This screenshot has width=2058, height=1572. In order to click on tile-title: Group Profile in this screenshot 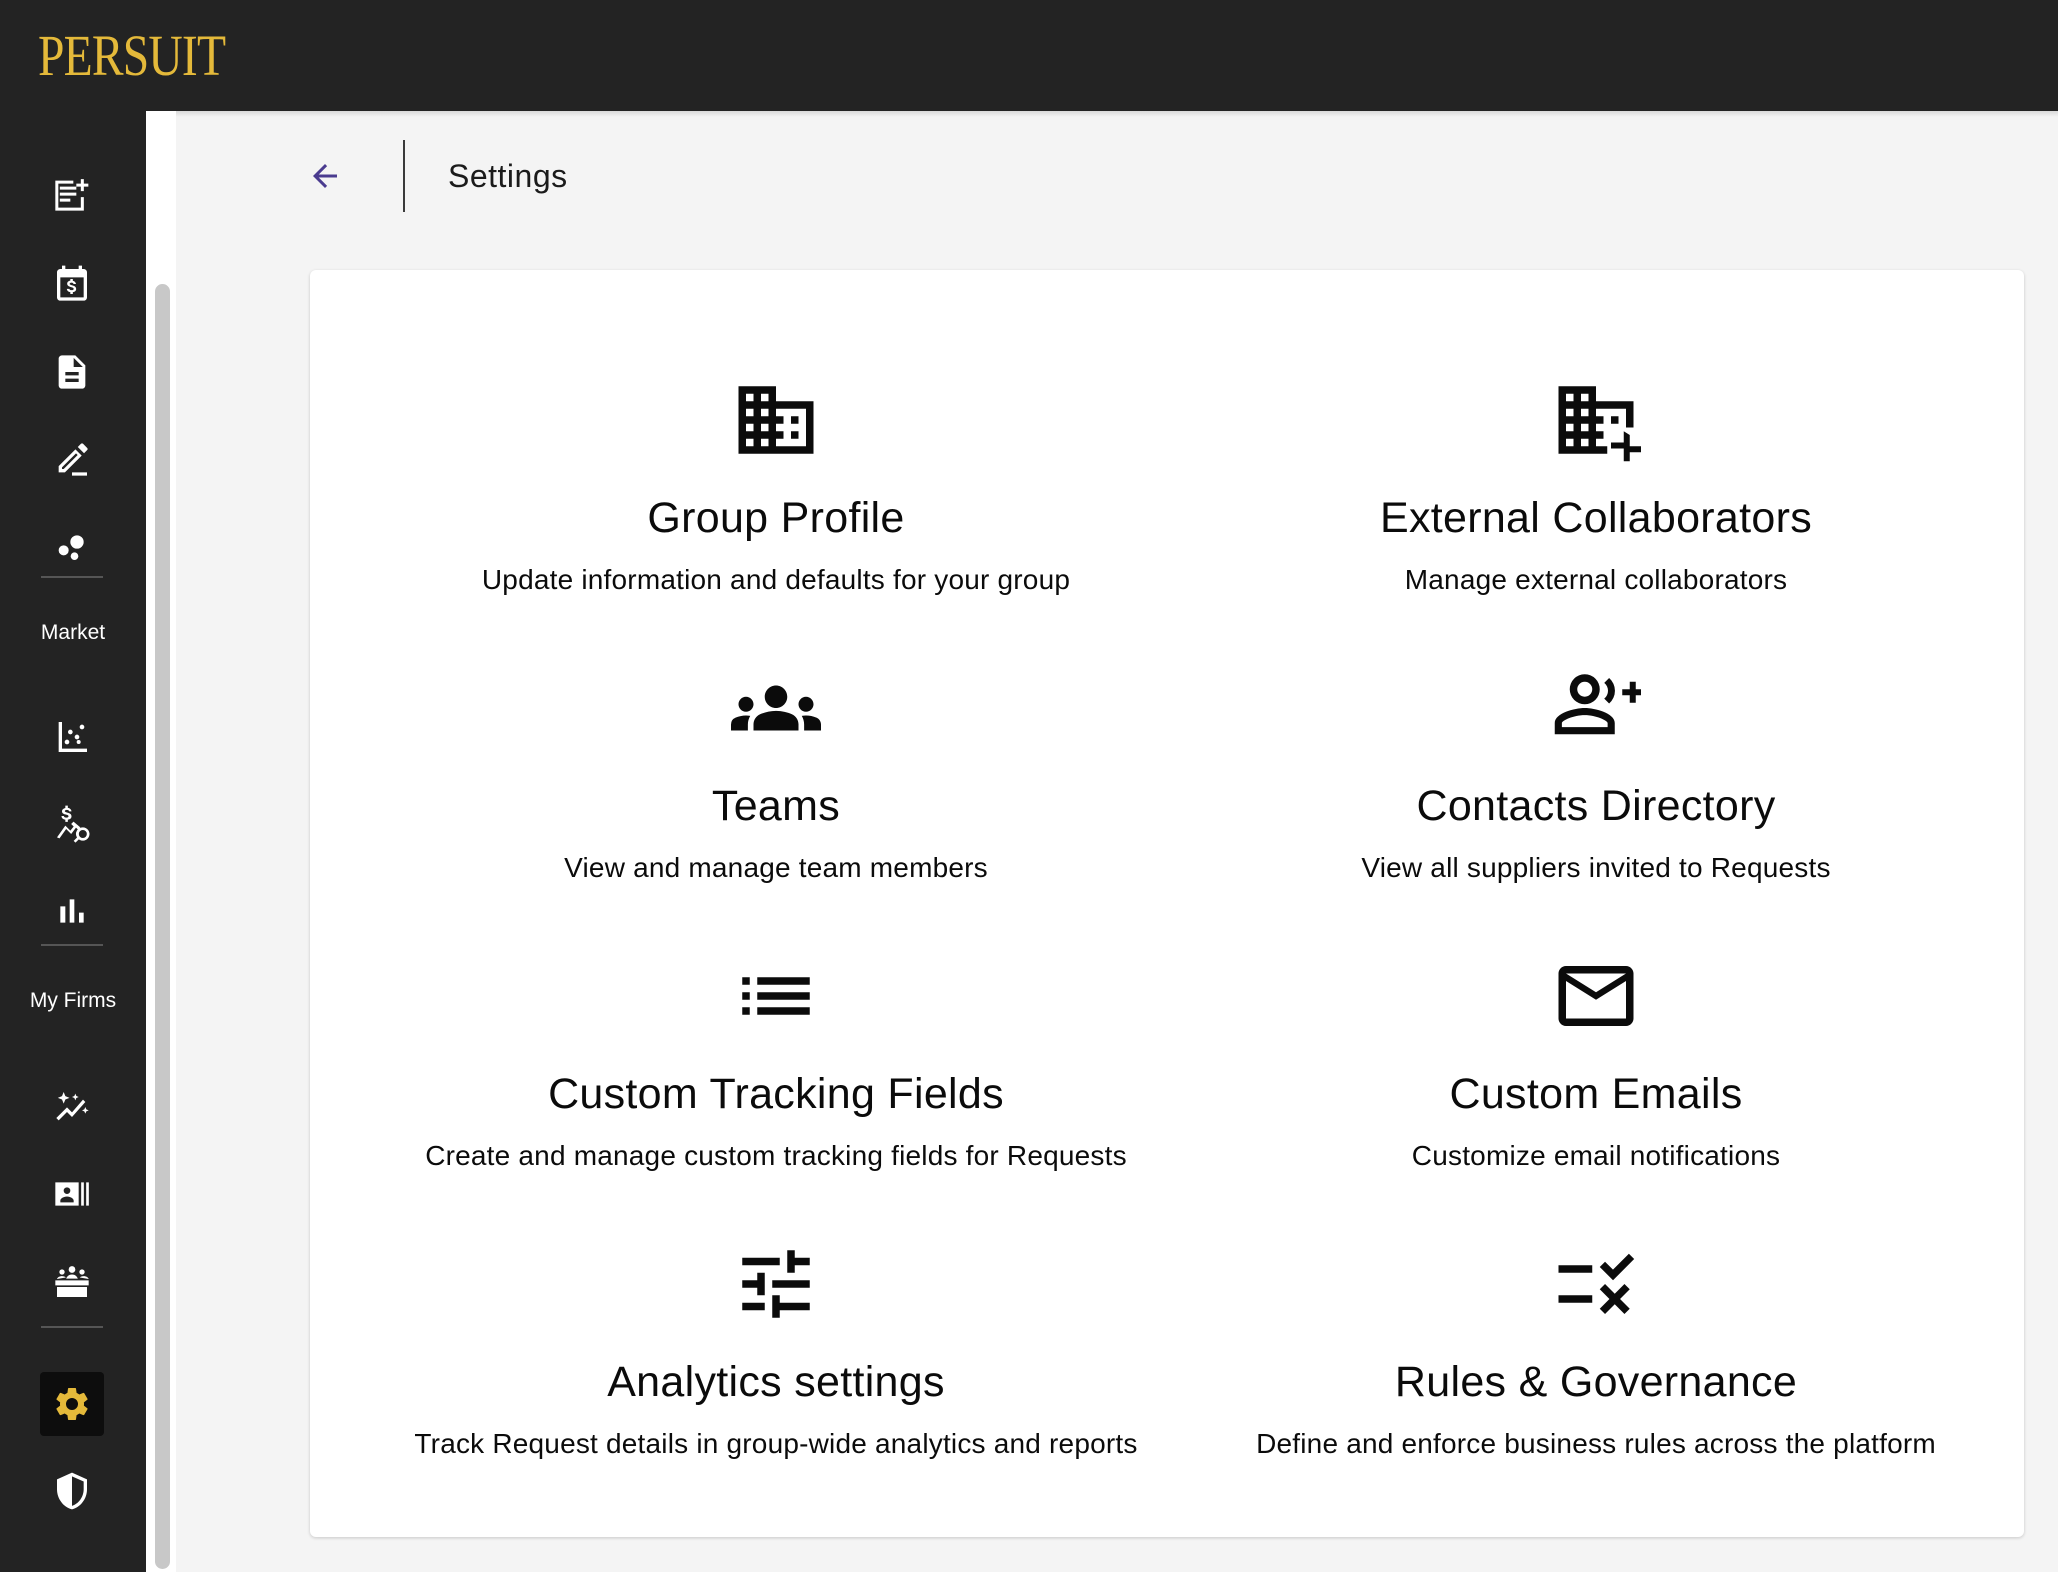, I will do `click(776, 518)`.